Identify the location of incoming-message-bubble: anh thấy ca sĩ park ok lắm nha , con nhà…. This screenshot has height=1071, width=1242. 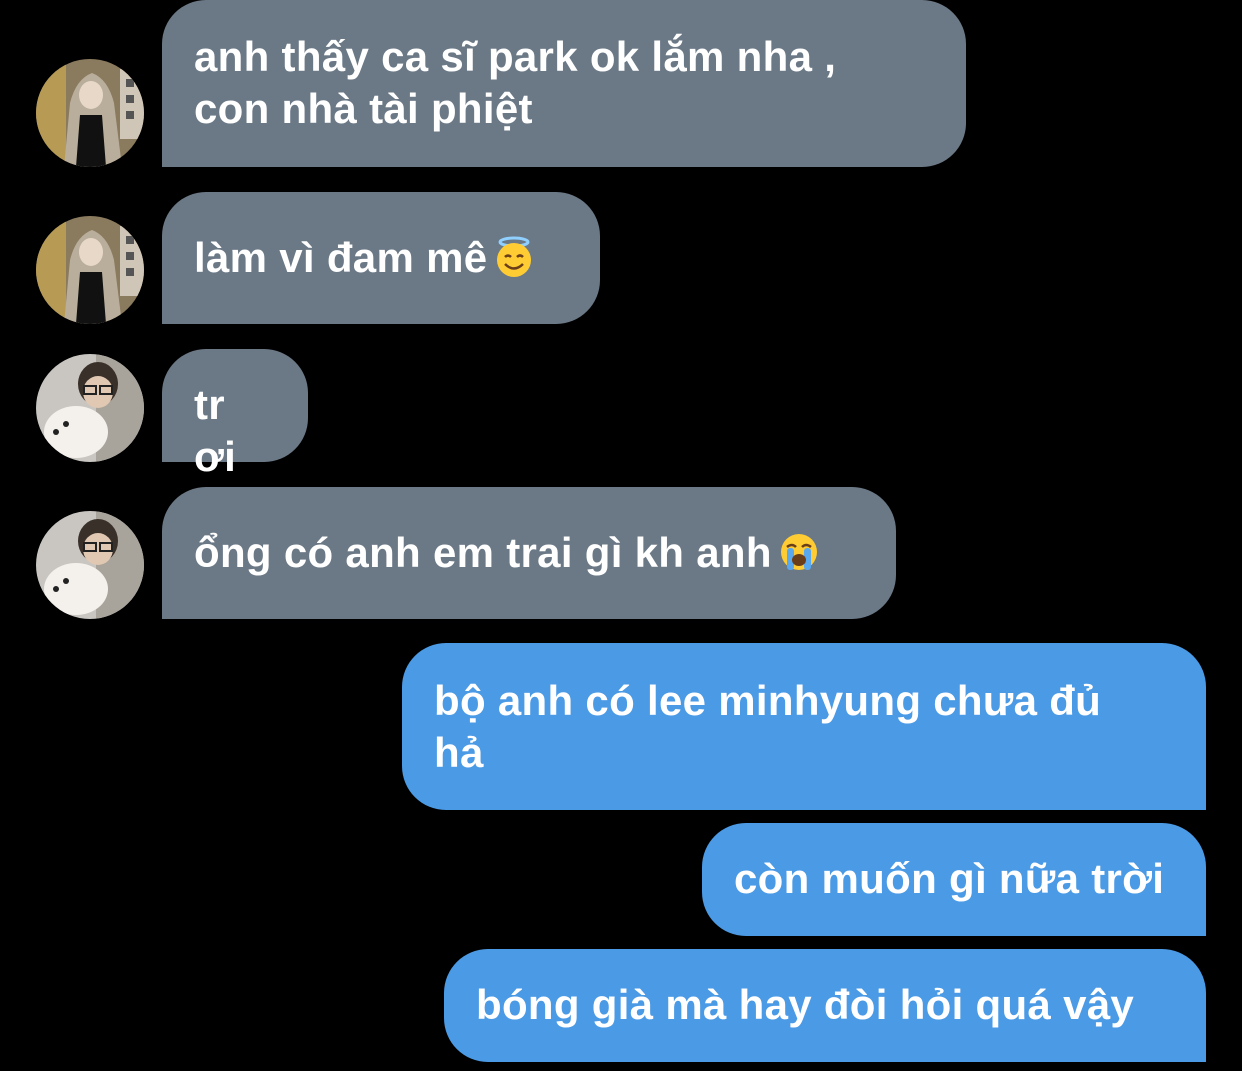
(564, 83).